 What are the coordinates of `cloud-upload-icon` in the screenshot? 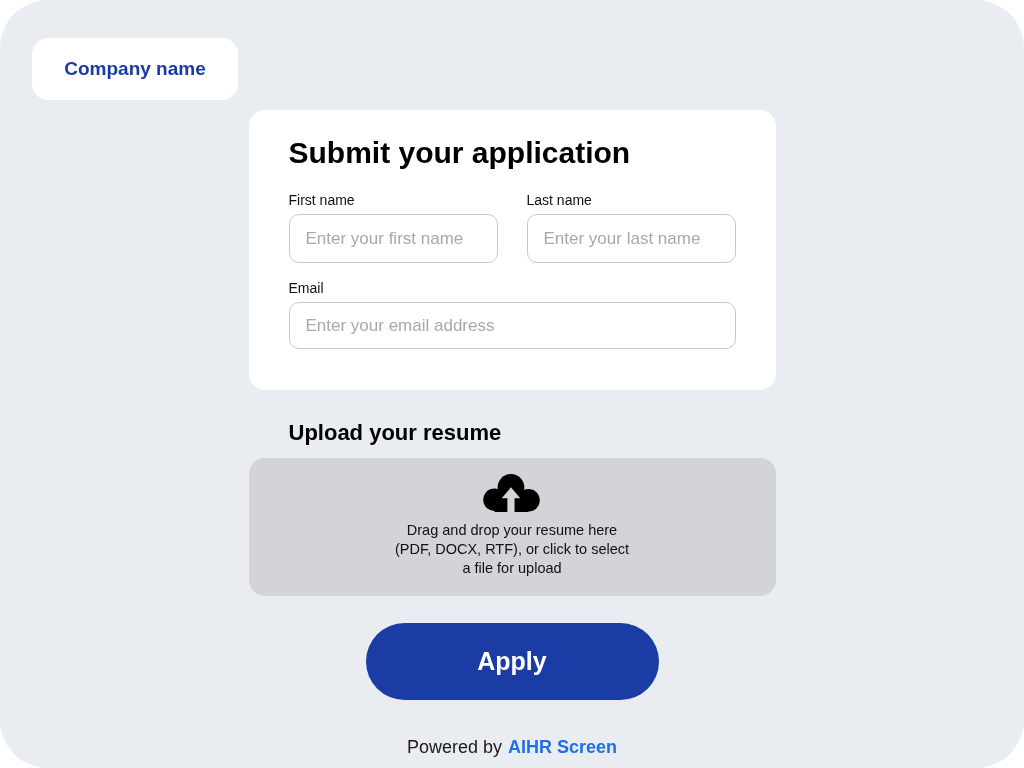 It's located at (512, 493).